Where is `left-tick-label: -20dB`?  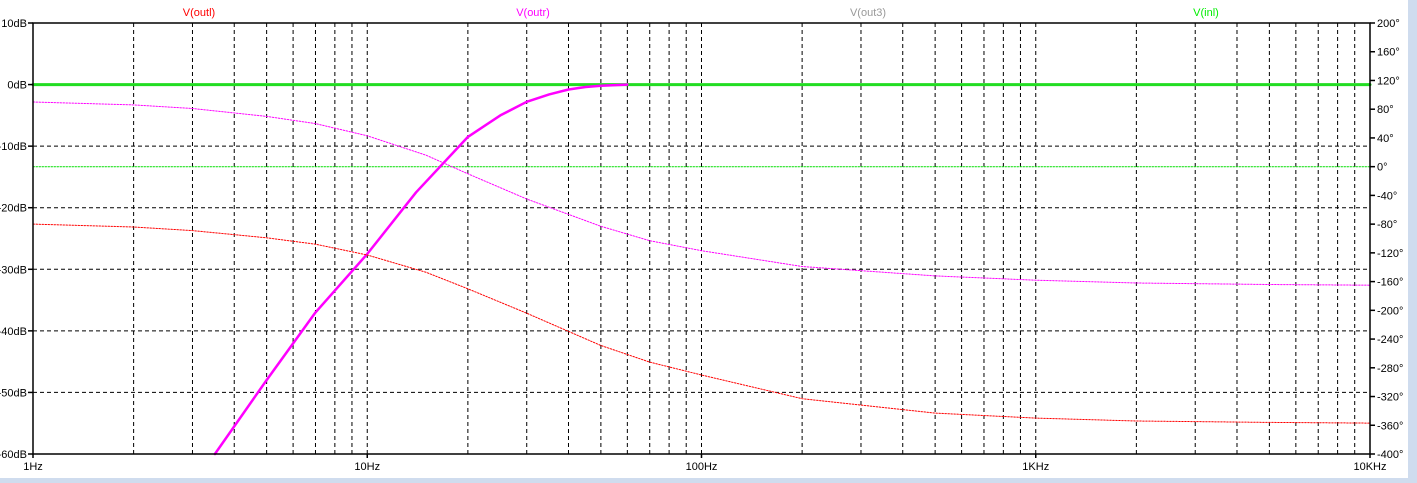
left-tick-label: -20dB is located at coordinates (13, 209).